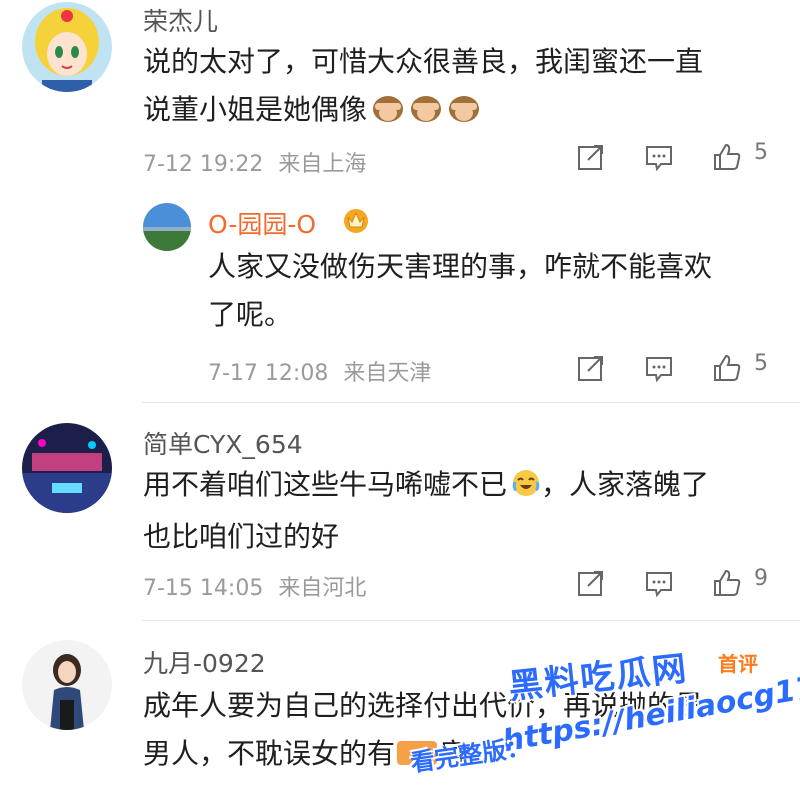  Describe the element at coordinates (688, 583) in the screenshot. I see `comment-actions: 9` at that location.